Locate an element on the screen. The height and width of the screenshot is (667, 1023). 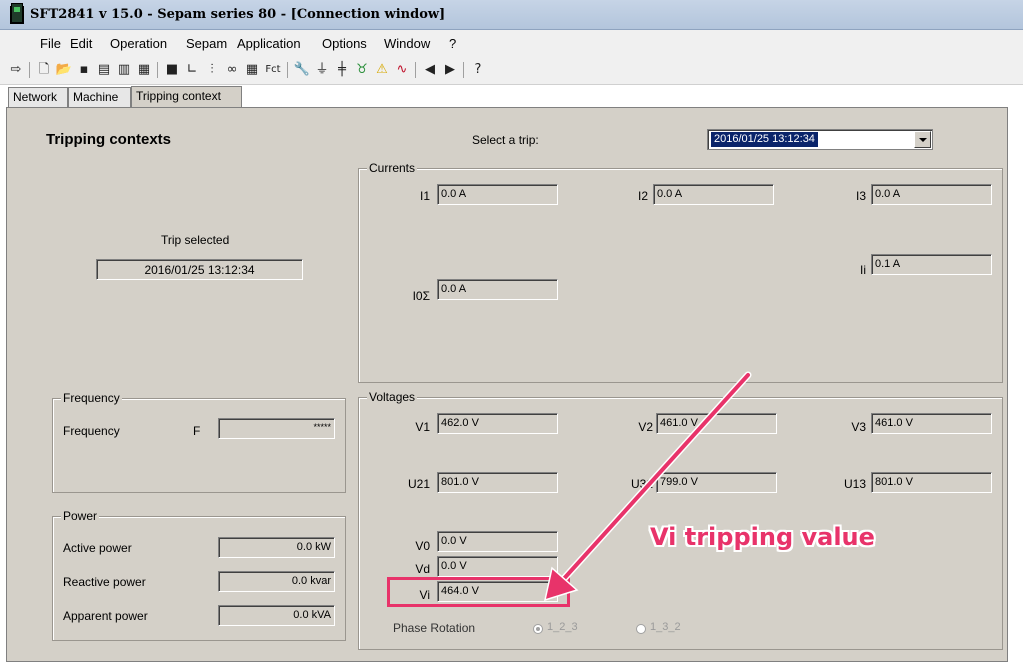
print-preview-icon: ▥ is located at coordinates (124, 70).